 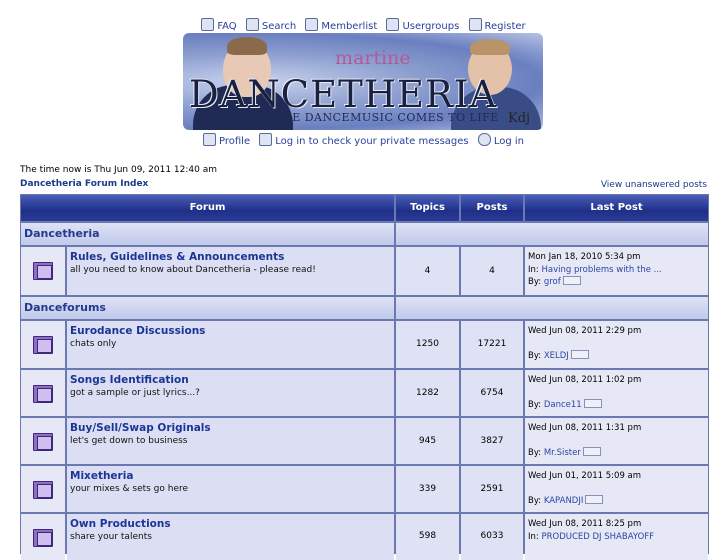 What do you see at coordinates (616, 344) in the screenshot?
I see `last-post: Wed Jun 08, 2011 2:29 pm By: XELDJ` at bounding box center [616, 344].